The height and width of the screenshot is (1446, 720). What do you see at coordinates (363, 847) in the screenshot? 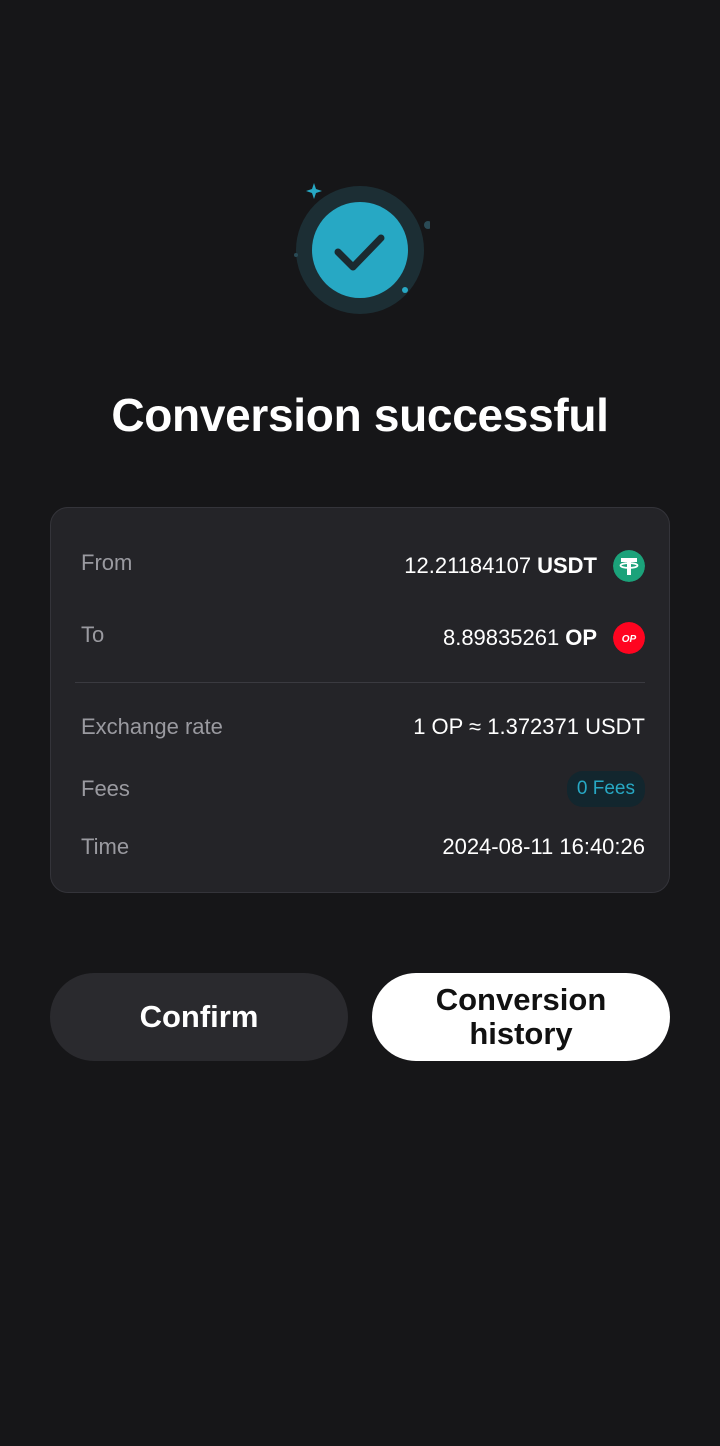
I see `time-row: Time 2024-08-11 16:40:26` at bounding box center [363, 847].